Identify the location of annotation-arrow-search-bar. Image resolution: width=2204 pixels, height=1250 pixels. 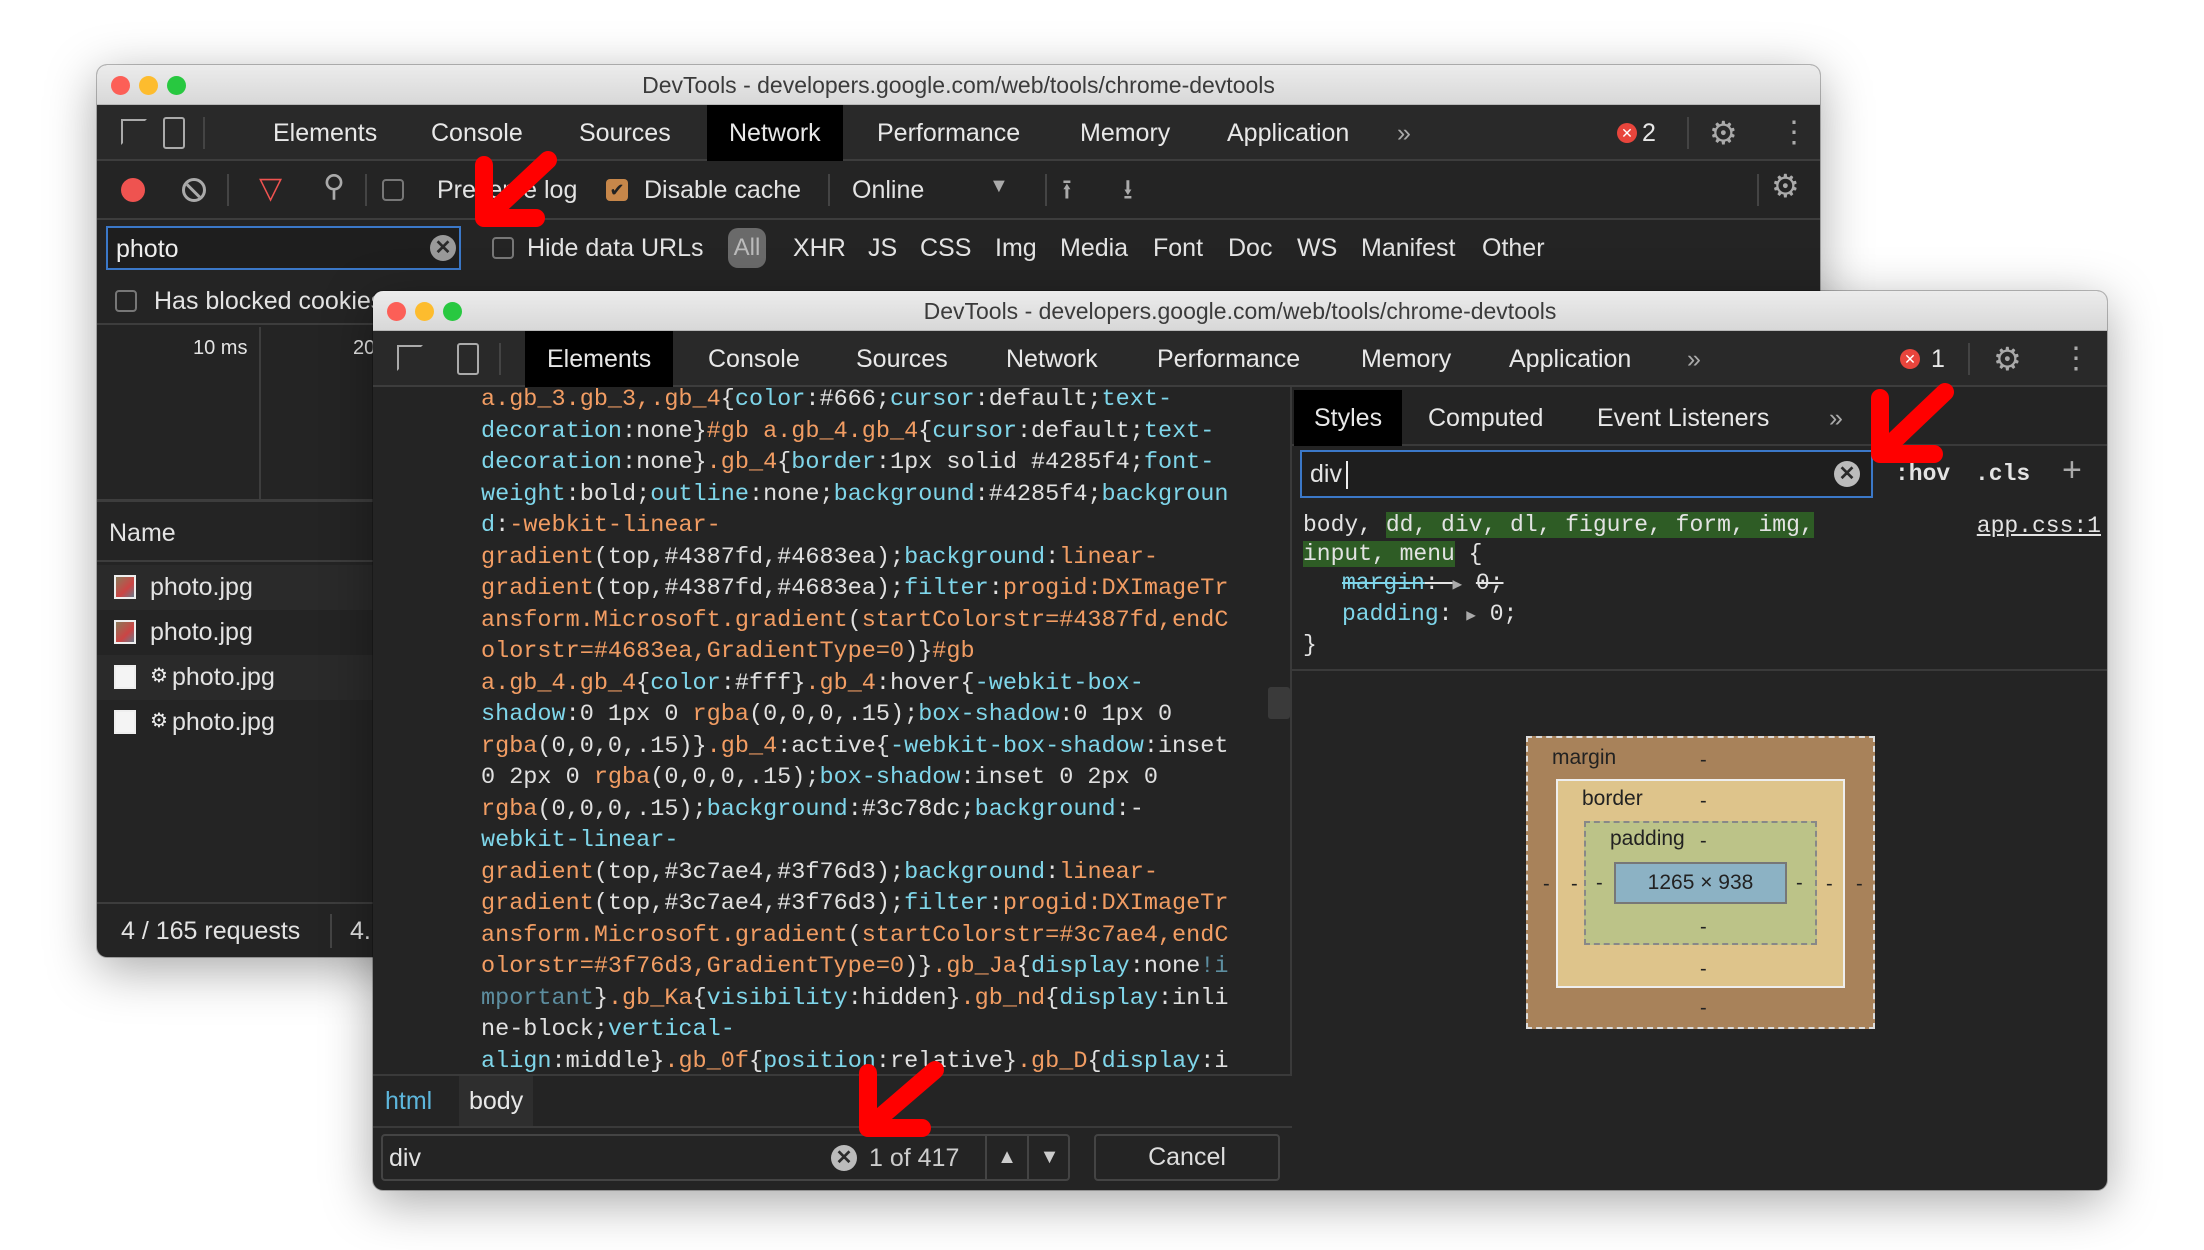
(901, 1099).